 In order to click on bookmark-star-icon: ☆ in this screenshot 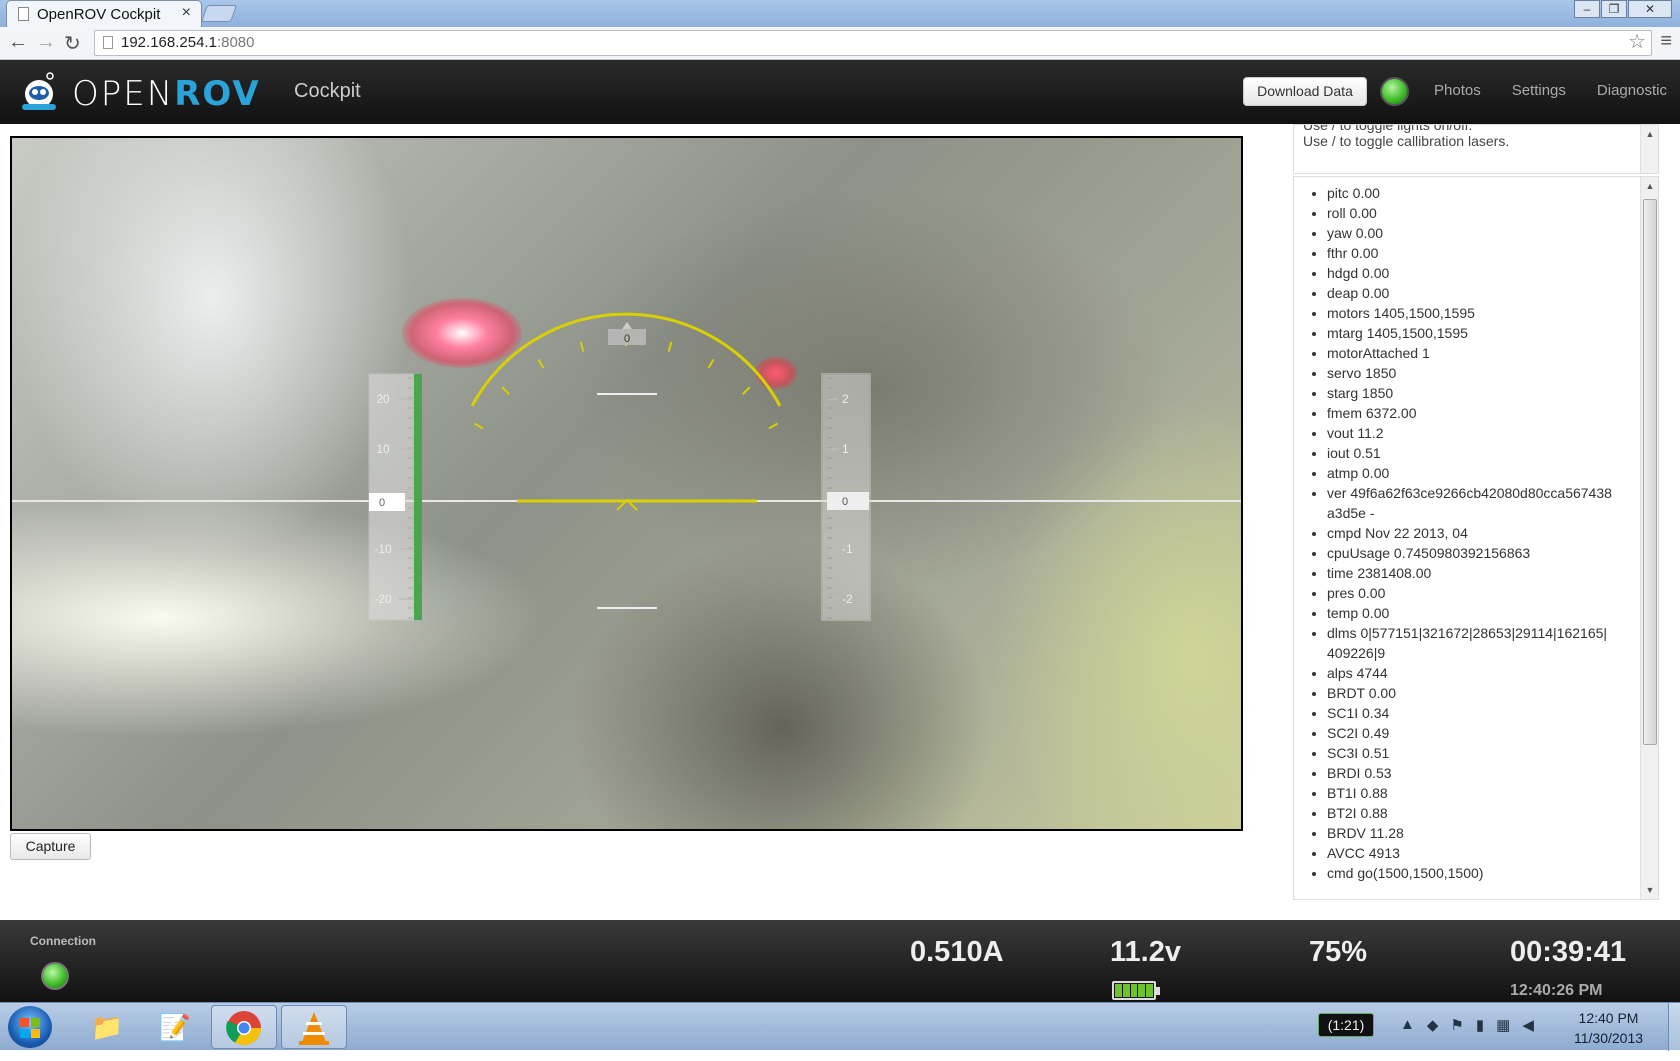, I will do `click(1637, 41)`.